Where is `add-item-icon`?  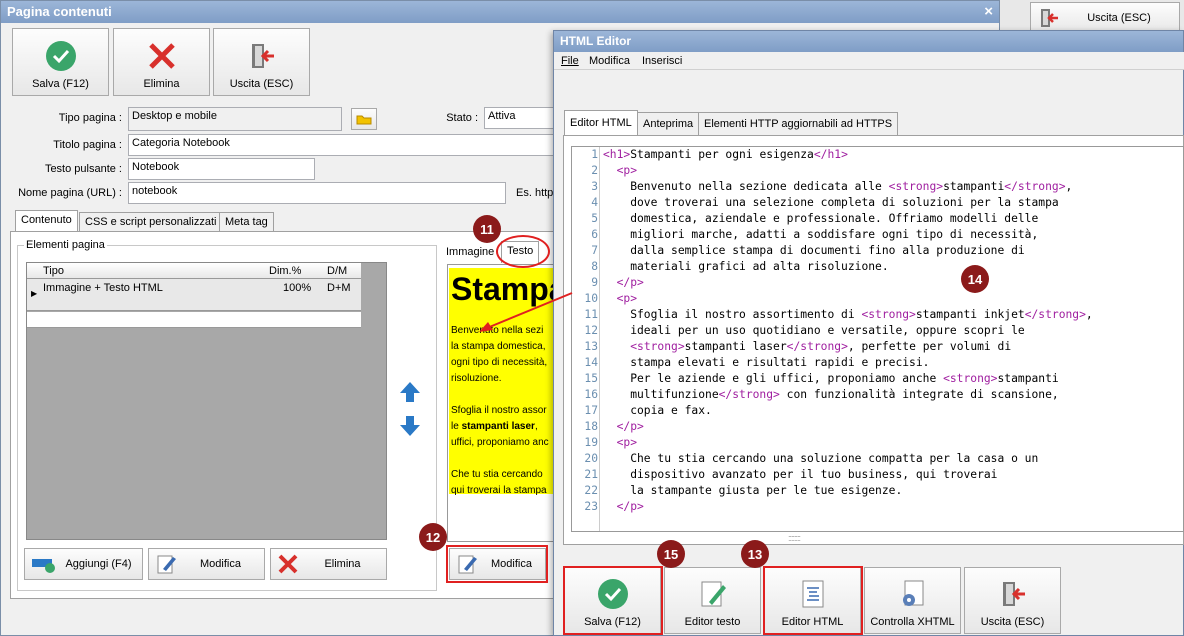
add-item-icon is located at coordinates (43, 566).